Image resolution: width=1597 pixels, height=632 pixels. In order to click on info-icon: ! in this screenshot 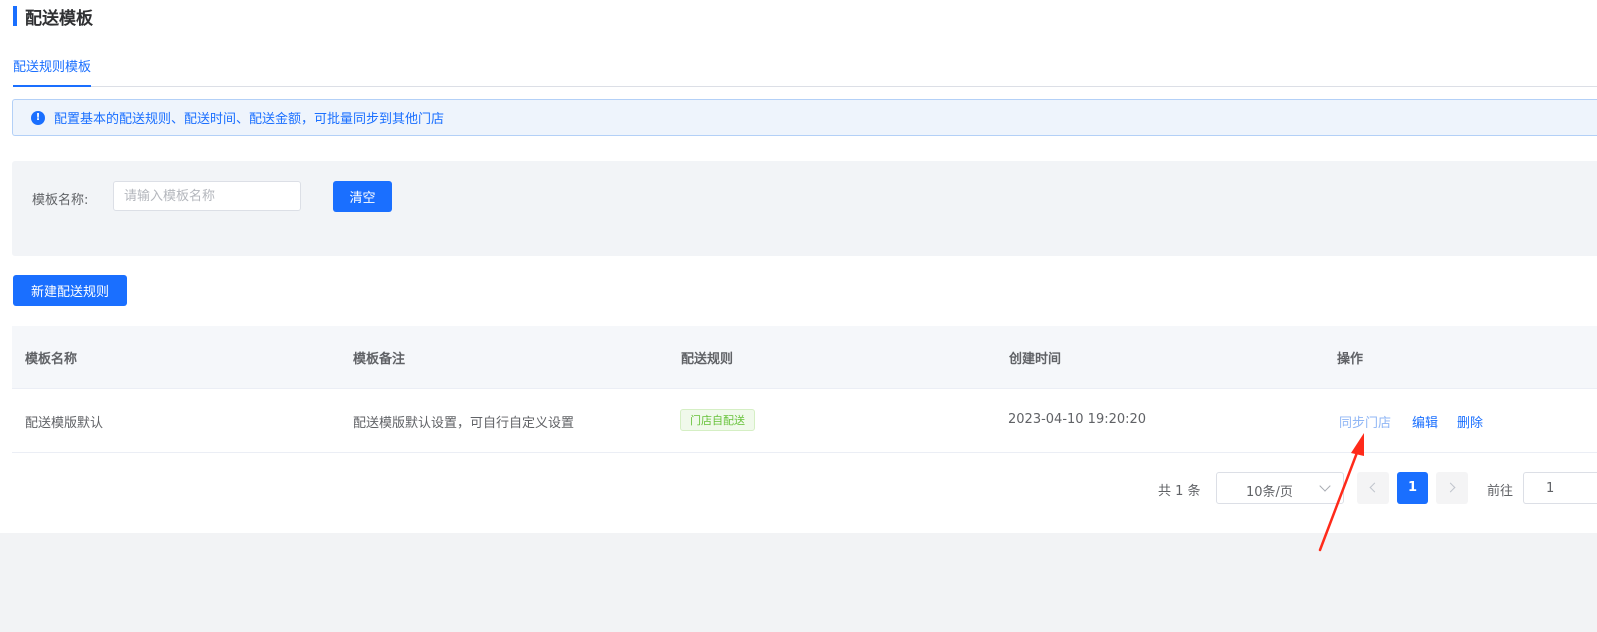, I will do `click(38, 117)`.